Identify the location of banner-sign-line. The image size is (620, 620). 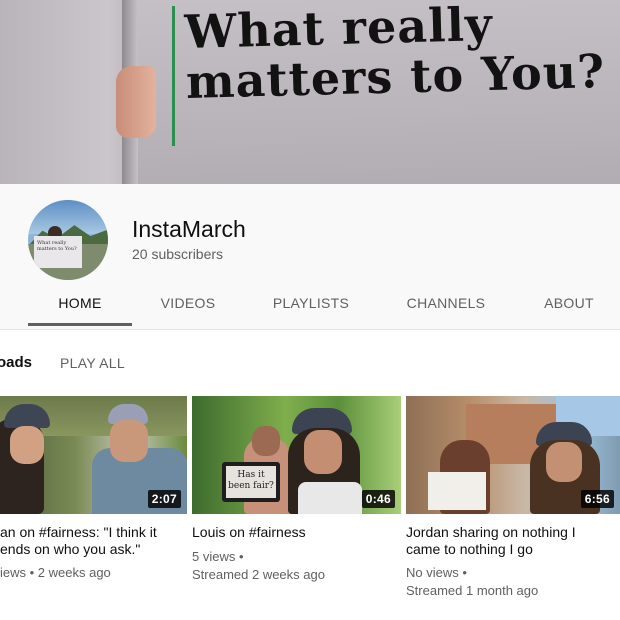
(173, 76).